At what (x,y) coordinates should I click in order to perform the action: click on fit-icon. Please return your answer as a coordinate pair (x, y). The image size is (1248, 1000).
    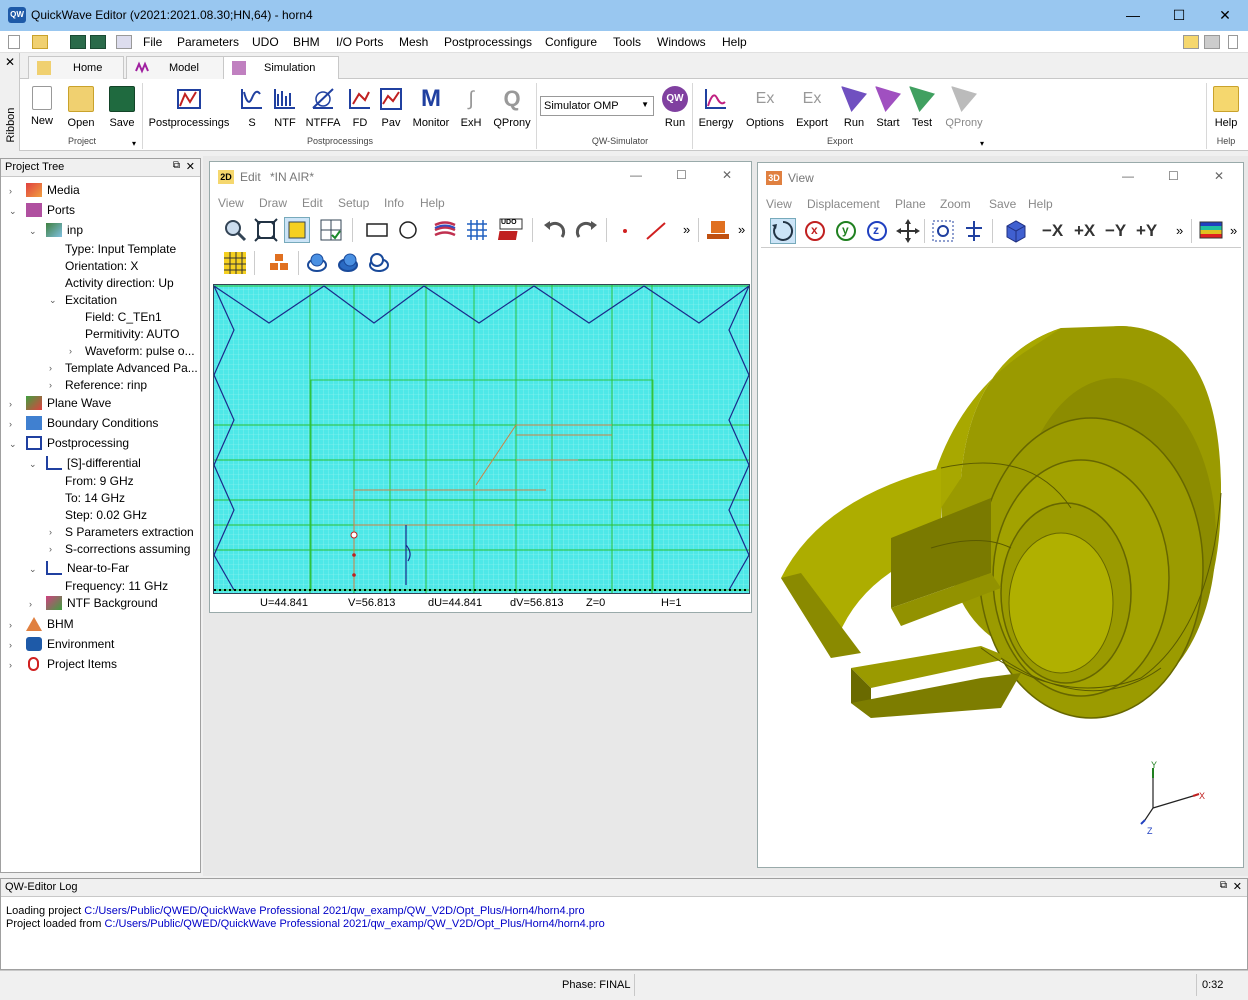
    Looking at the image, I should click on (266, 230).